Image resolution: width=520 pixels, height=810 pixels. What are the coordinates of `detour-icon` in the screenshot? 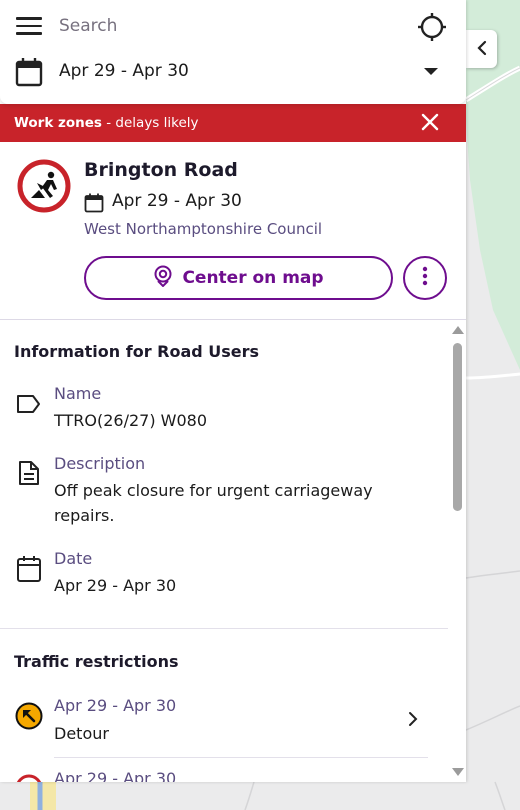 It's located at (29, 716).